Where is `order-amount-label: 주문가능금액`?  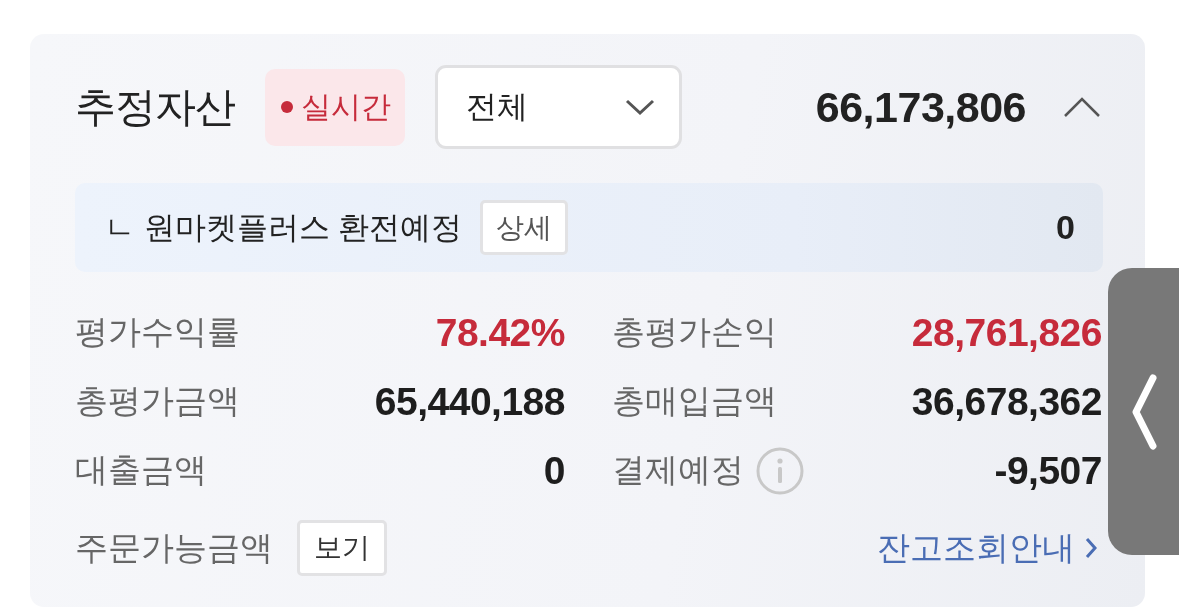 order-amount-label: 주문가능금액 is located at coordinates (174, 547).